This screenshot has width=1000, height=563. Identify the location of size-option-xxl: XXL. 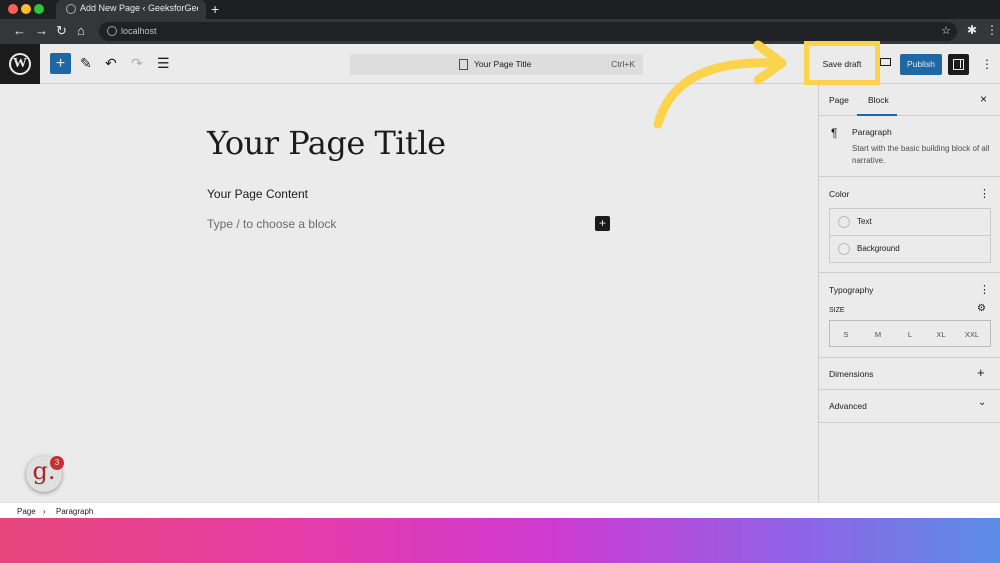
(972, 334).